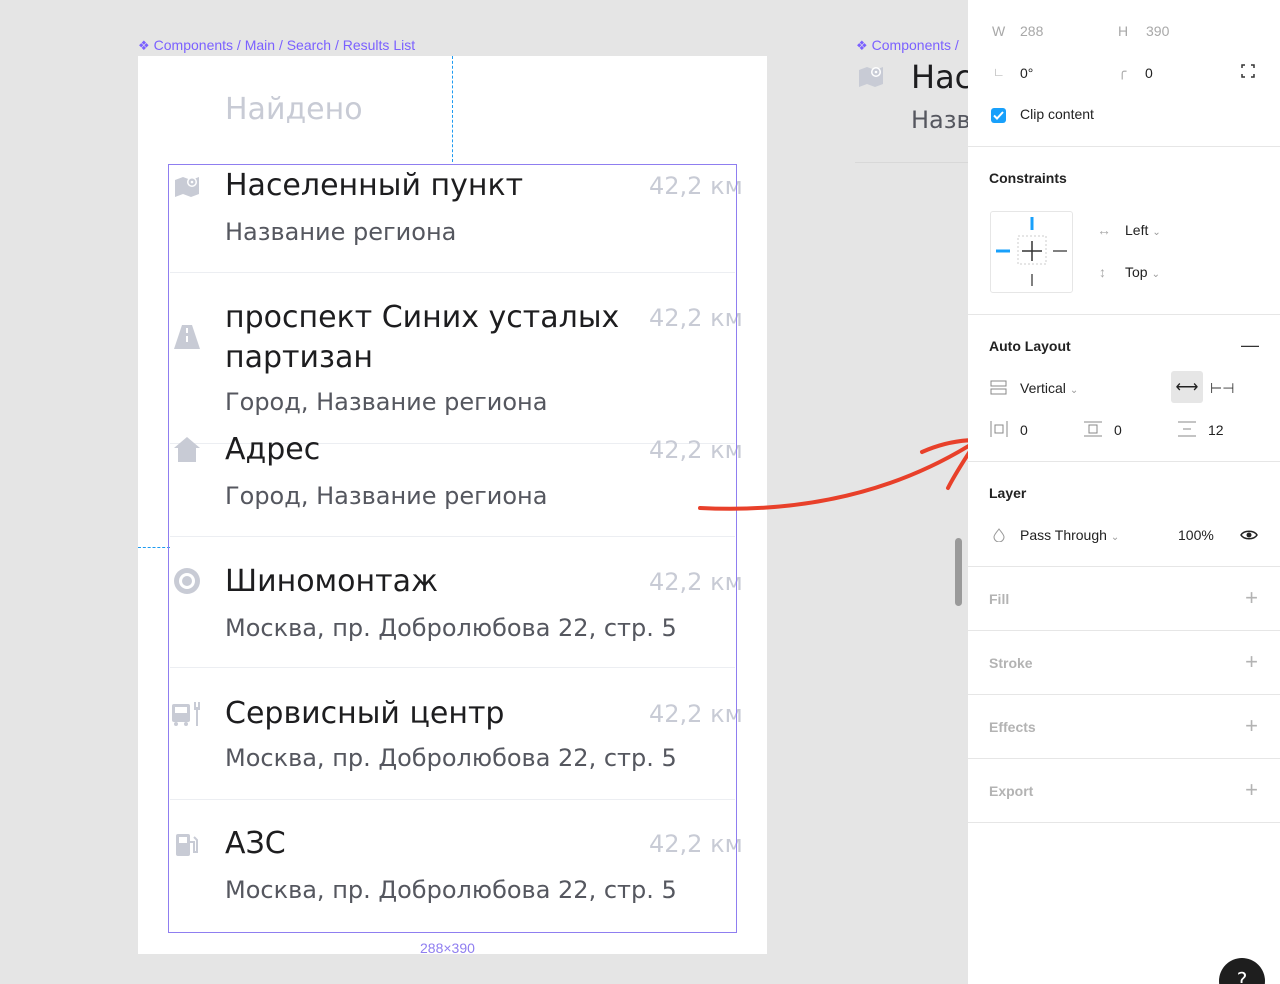 The height and width of the screenshot is (984, 1280). I want to click on horizontal-constraint-icon: ↔, so click(1104, 230).